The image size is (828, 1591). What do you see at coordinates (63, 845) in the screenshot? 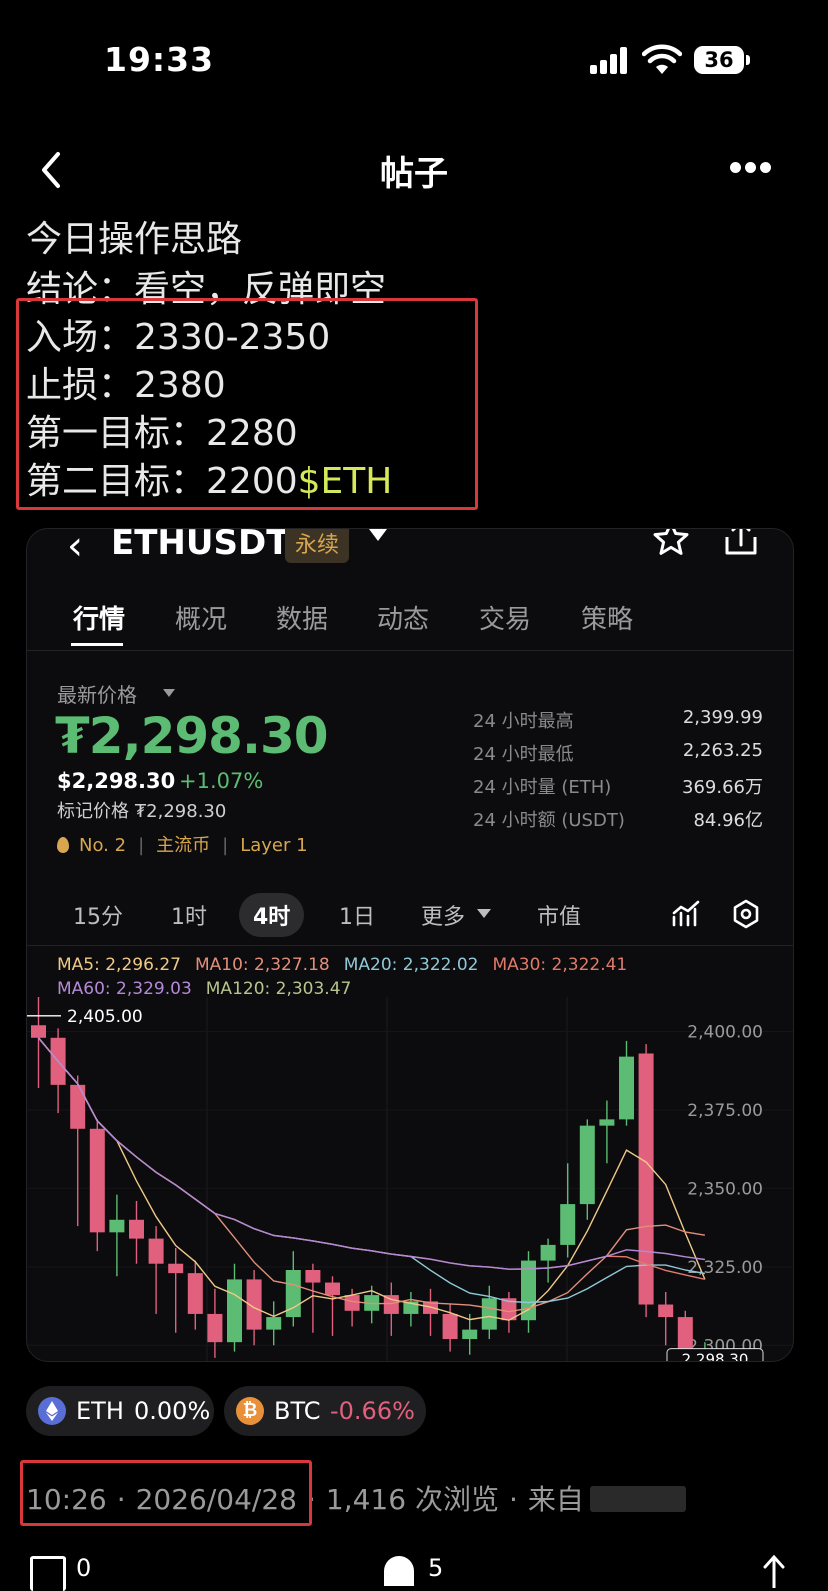
I see `flame-icon` at bounding box center [63, 845].